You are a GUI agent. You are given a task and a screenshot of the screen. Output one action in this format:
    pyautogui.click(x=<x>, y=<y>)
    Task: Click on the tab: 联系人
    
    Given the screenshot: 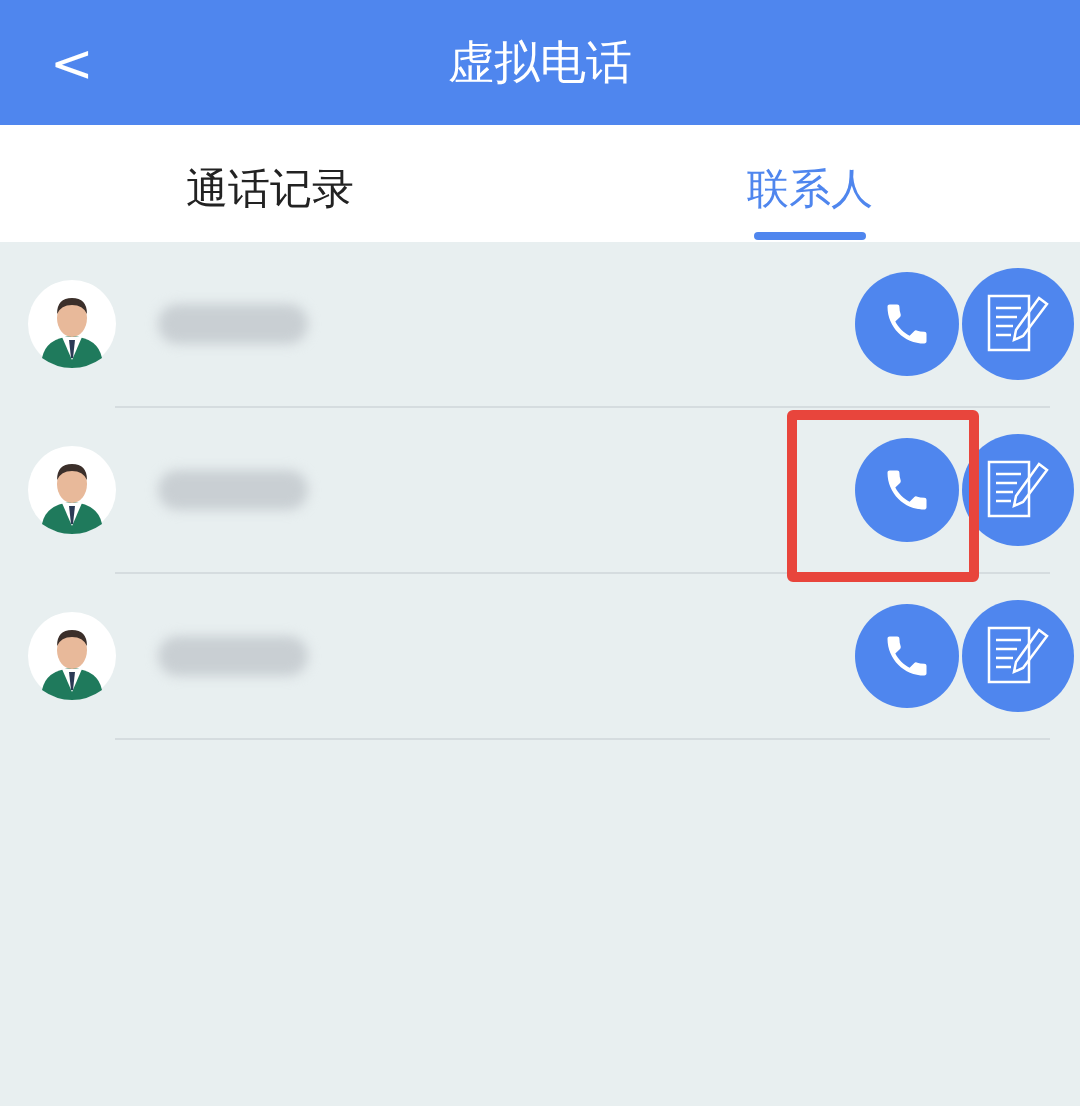 What is the action you would take?
    pyautogui.click(x=810, y=188)
    